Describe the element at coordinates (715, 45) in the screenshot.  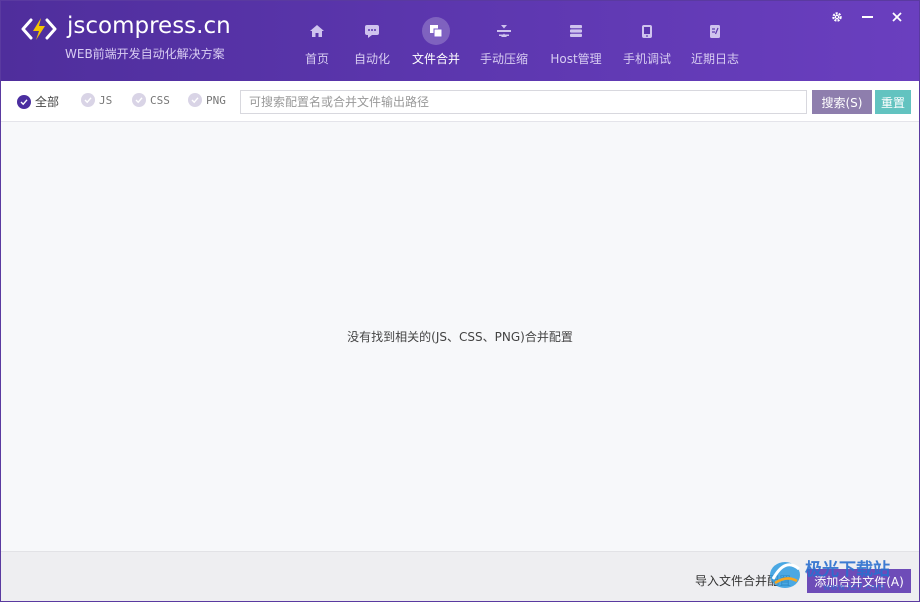
I see `nav-item-recent-logs: 近期日志` at that location.